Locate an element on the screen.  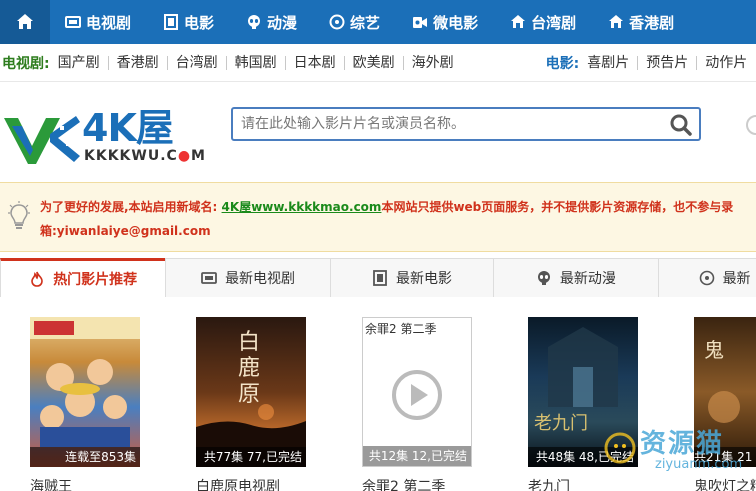
nav-variety: 综艺 is located at coordinates (354, 22).